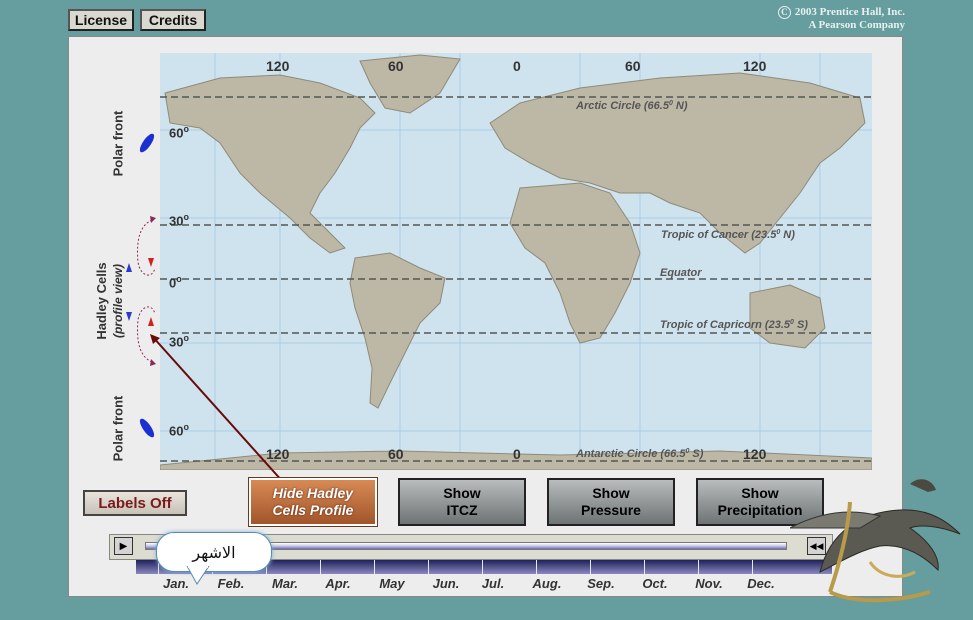 This screenshot has height=620, width=973. Describe the element at coordinates (709, 583) in the screenshot. I see `month-label: Nov.` at that location.